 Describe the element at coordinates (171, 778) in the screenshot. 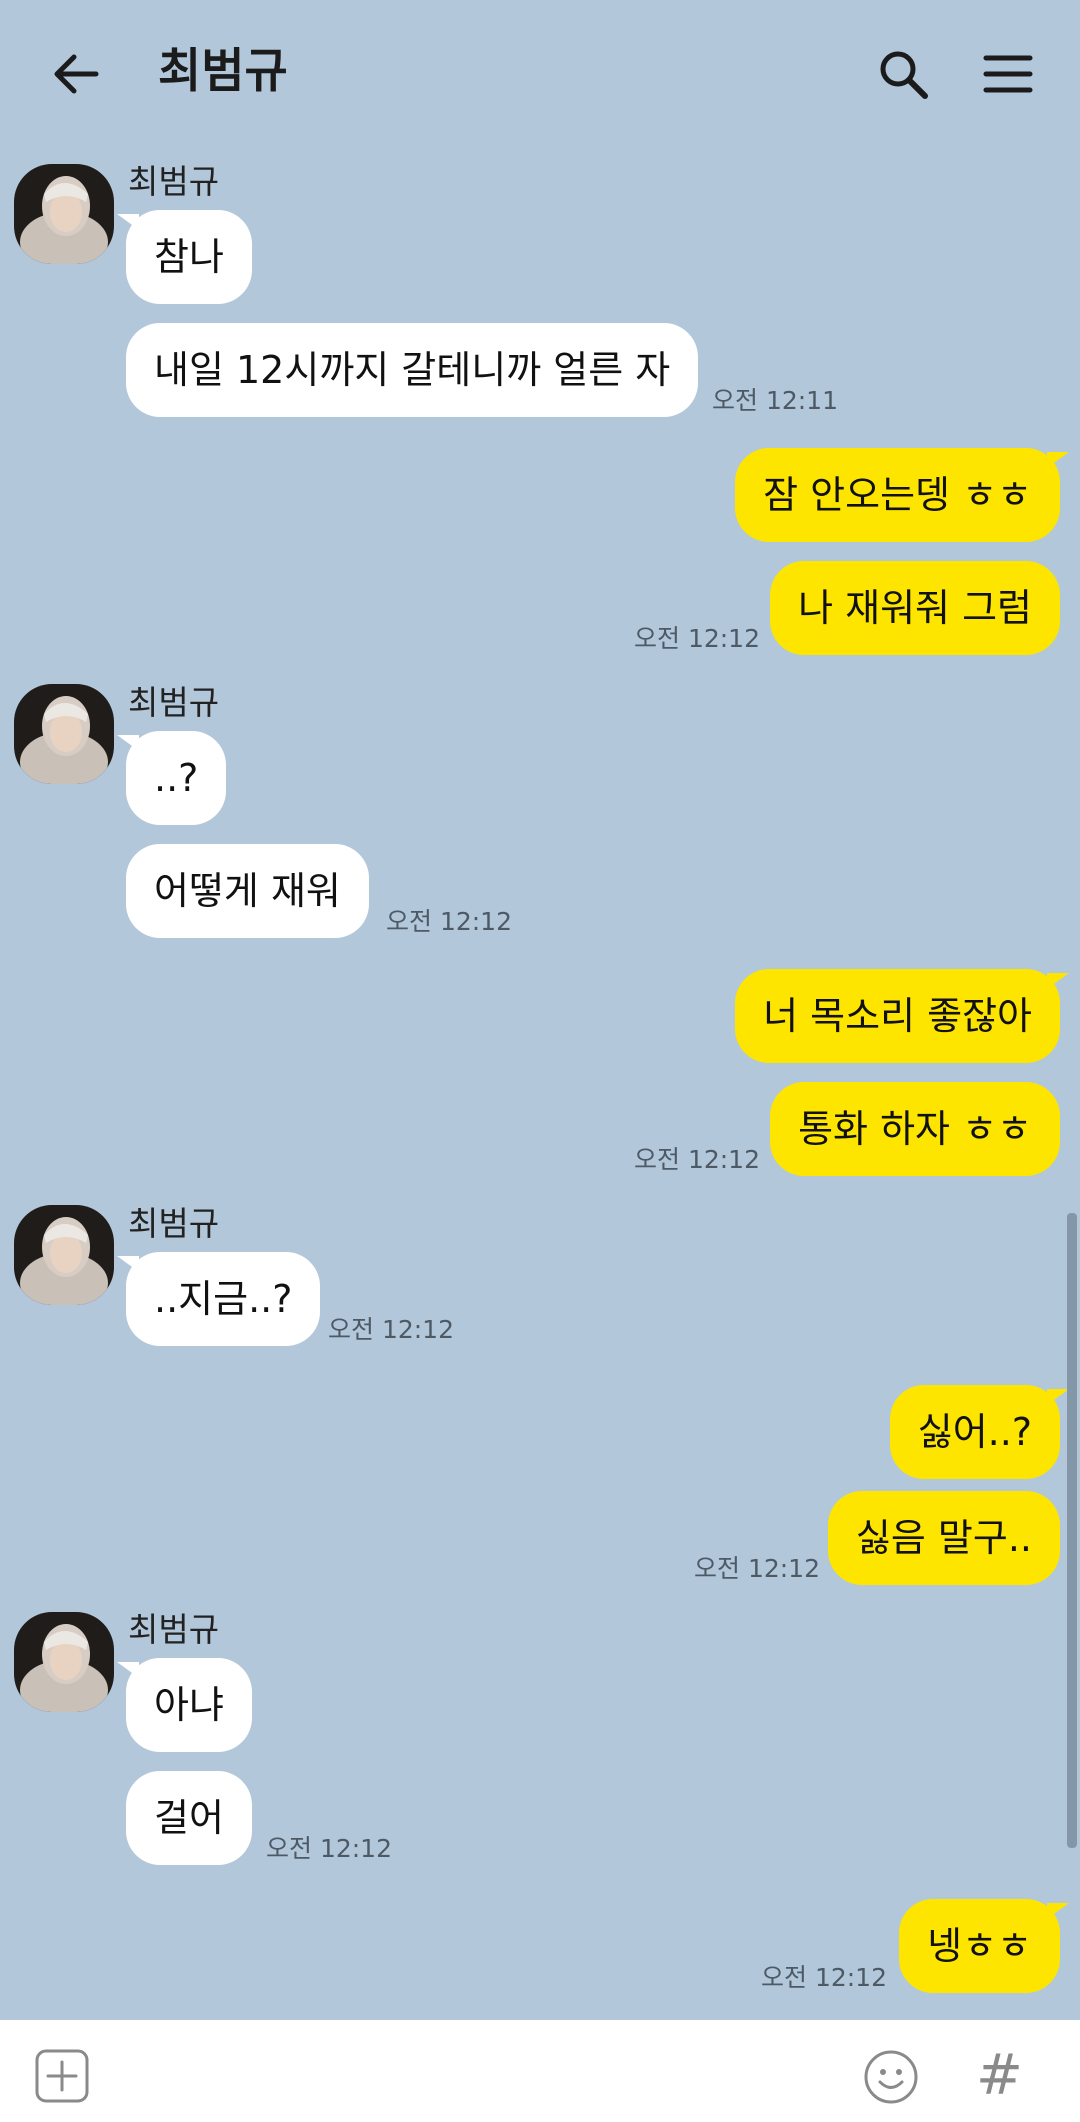

I see `message-bubble-incoming: ..?` at that location.